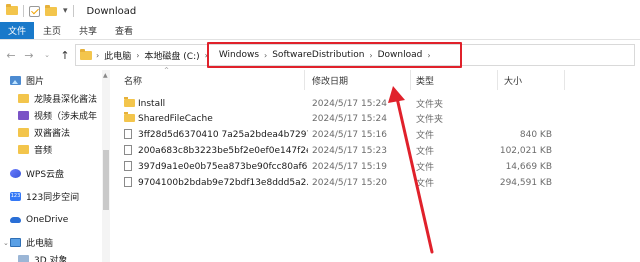 The width and height of the screenshot is (640, 262). I want to click on scroll-up-icon: ▲, so click(105, 75).